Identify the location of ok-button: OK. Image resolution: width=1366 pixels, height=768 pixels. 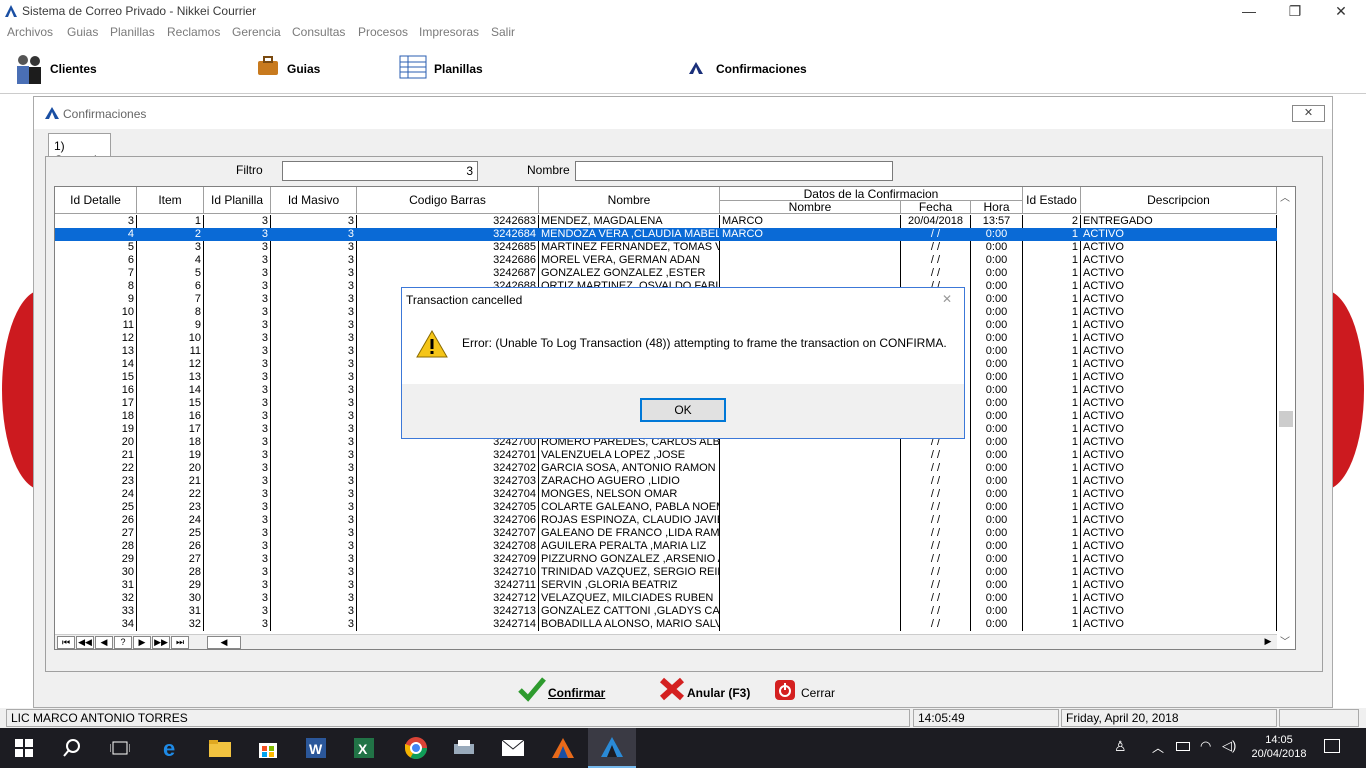
(683, 410).